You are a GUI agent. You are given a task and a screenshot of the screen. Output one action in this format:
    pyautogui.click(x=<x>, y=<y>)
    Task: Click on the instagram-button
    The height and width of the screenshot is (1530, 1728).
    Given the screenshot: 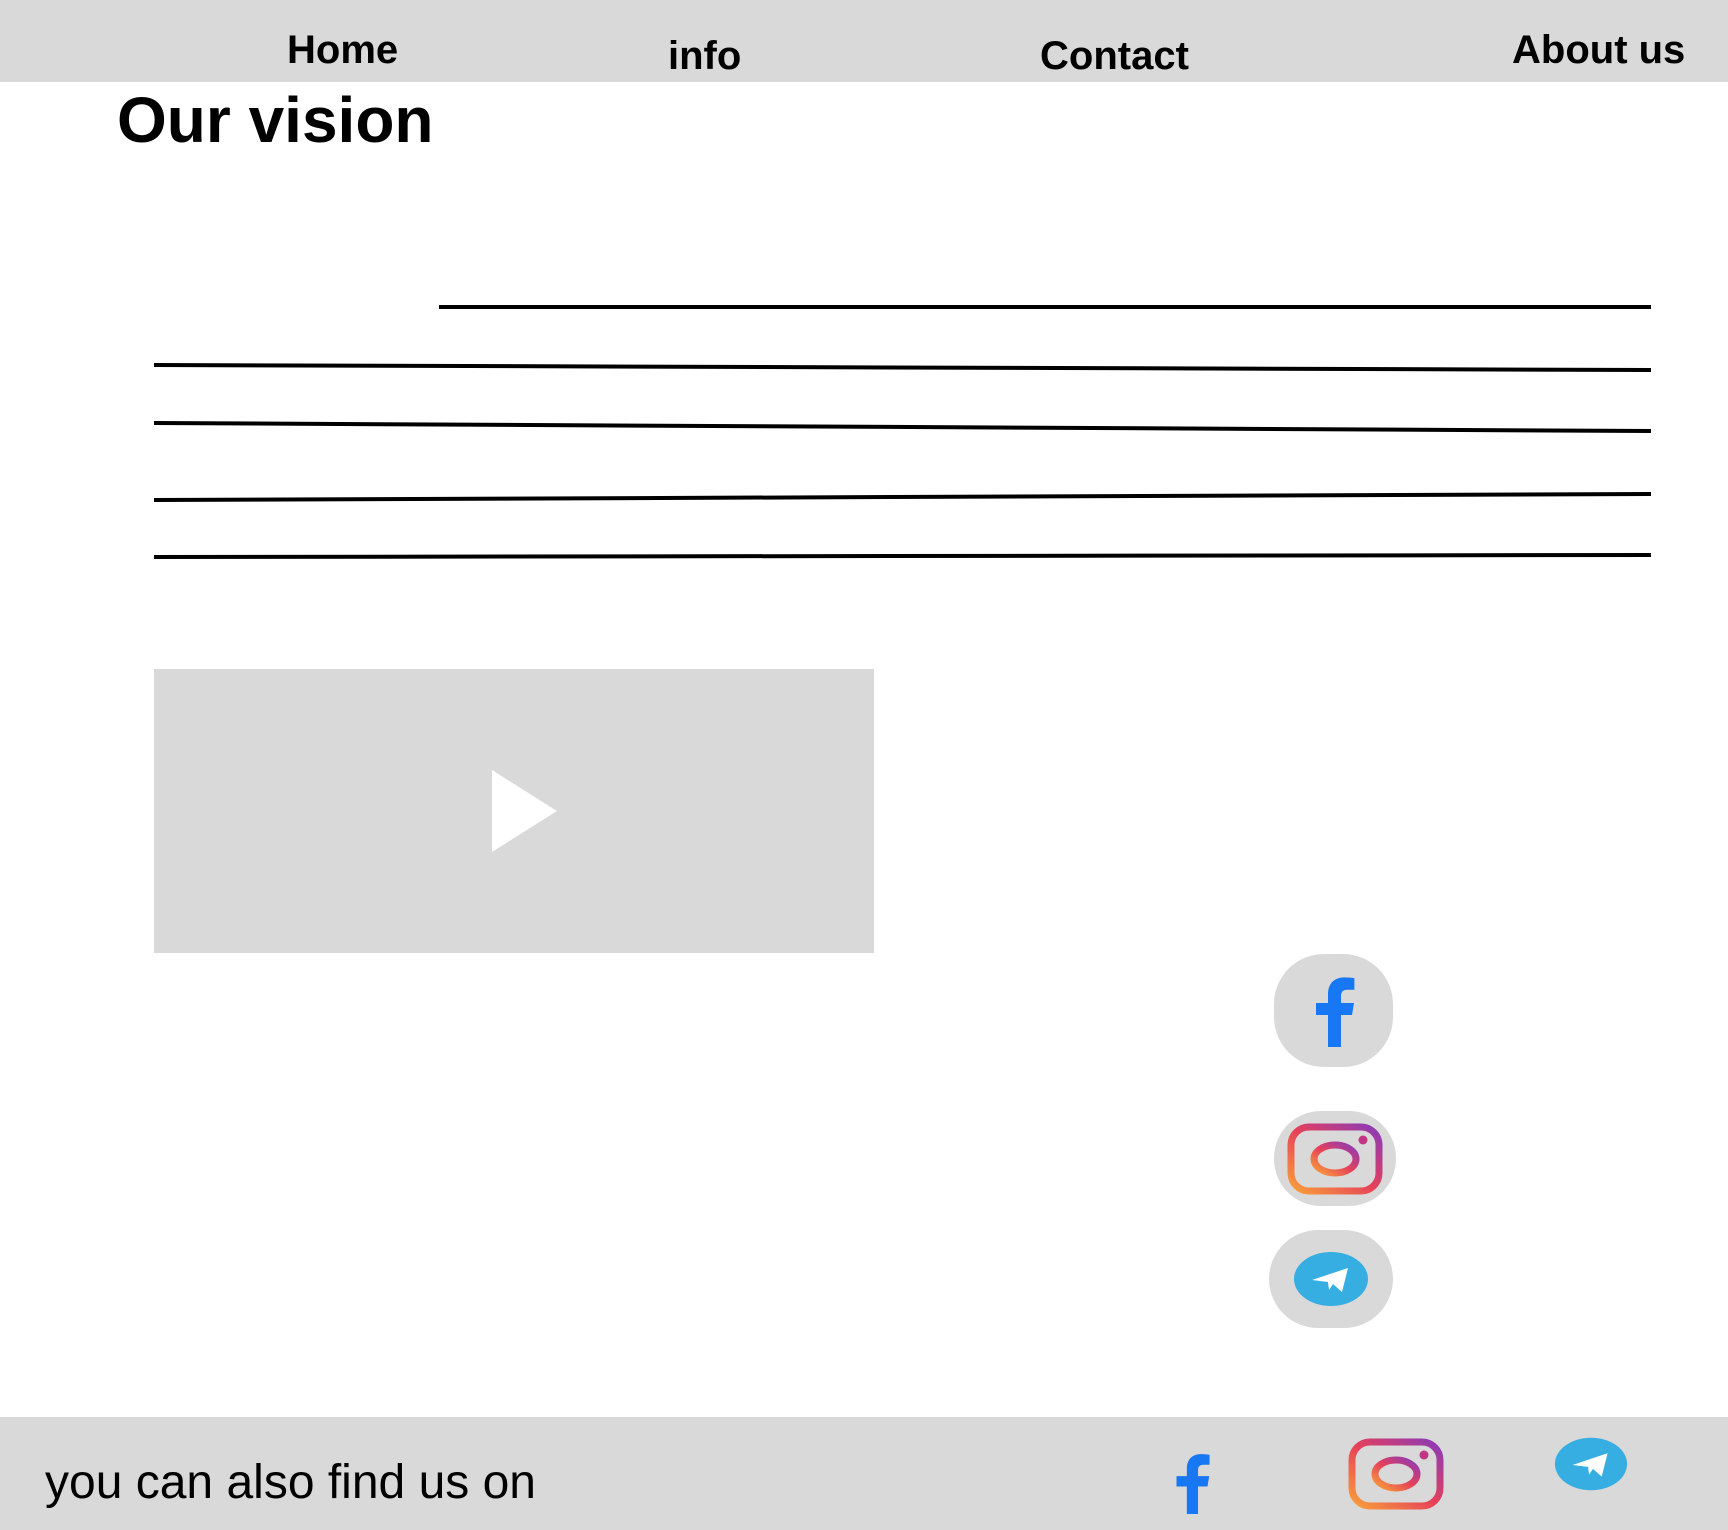 What is the action you would take?
    pyautogui.click(x=1335, y=1158)
    